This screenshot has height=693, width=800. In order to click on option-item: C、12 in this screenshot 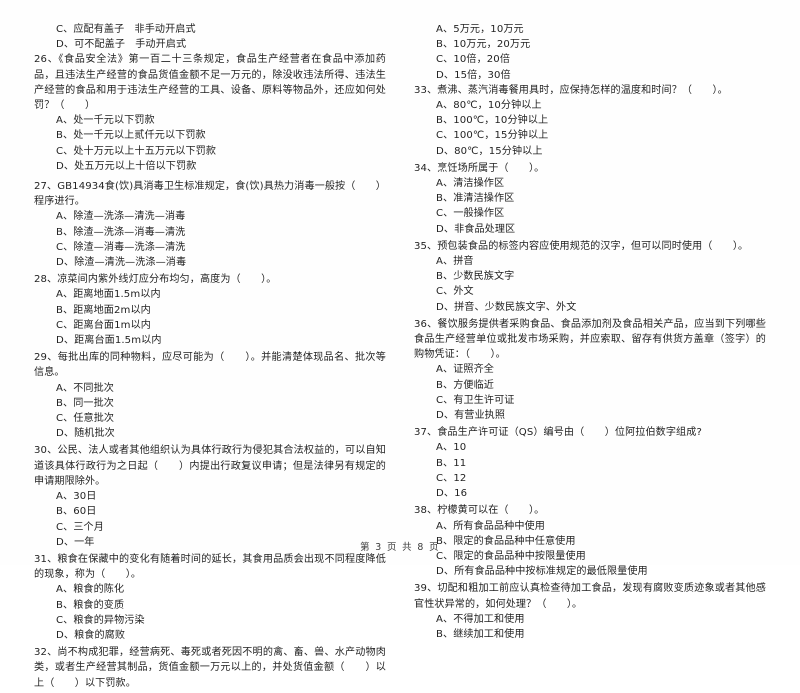, I will do `click(451, 478)`.